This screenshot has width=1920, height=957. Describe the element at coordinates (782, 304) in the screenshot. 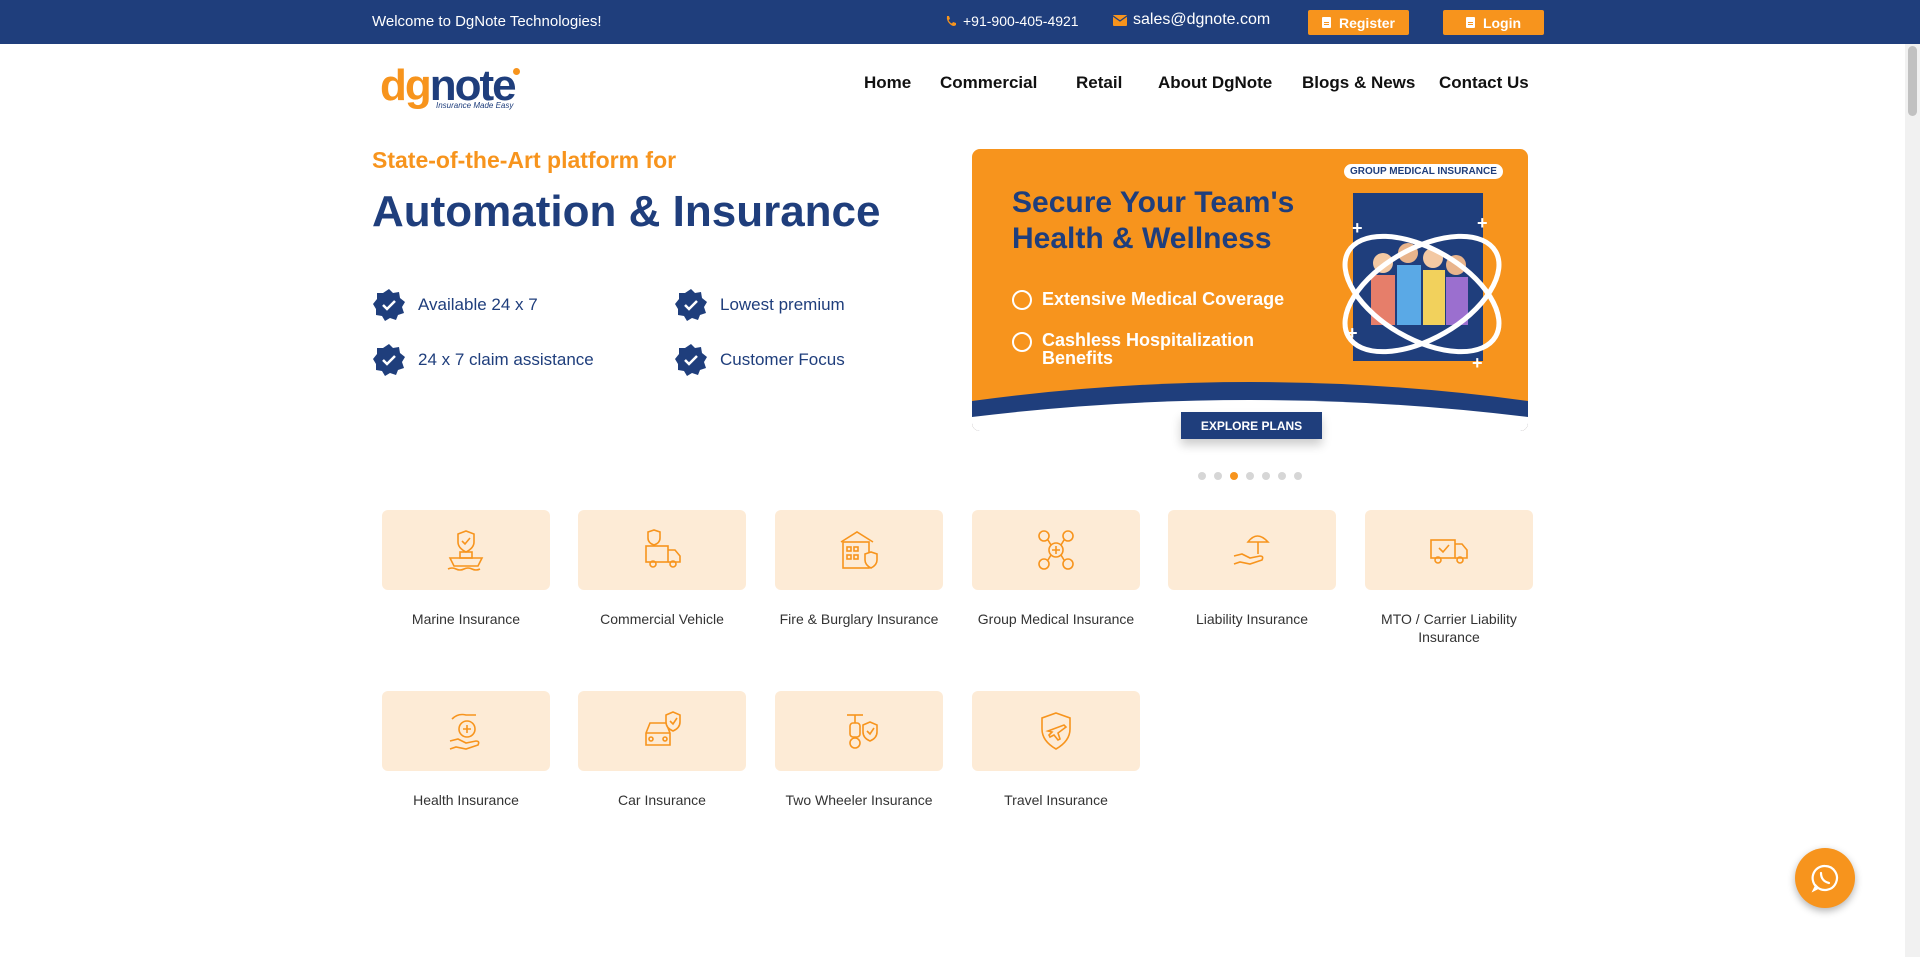

I see `feature-label: Lowest premium` at that location.